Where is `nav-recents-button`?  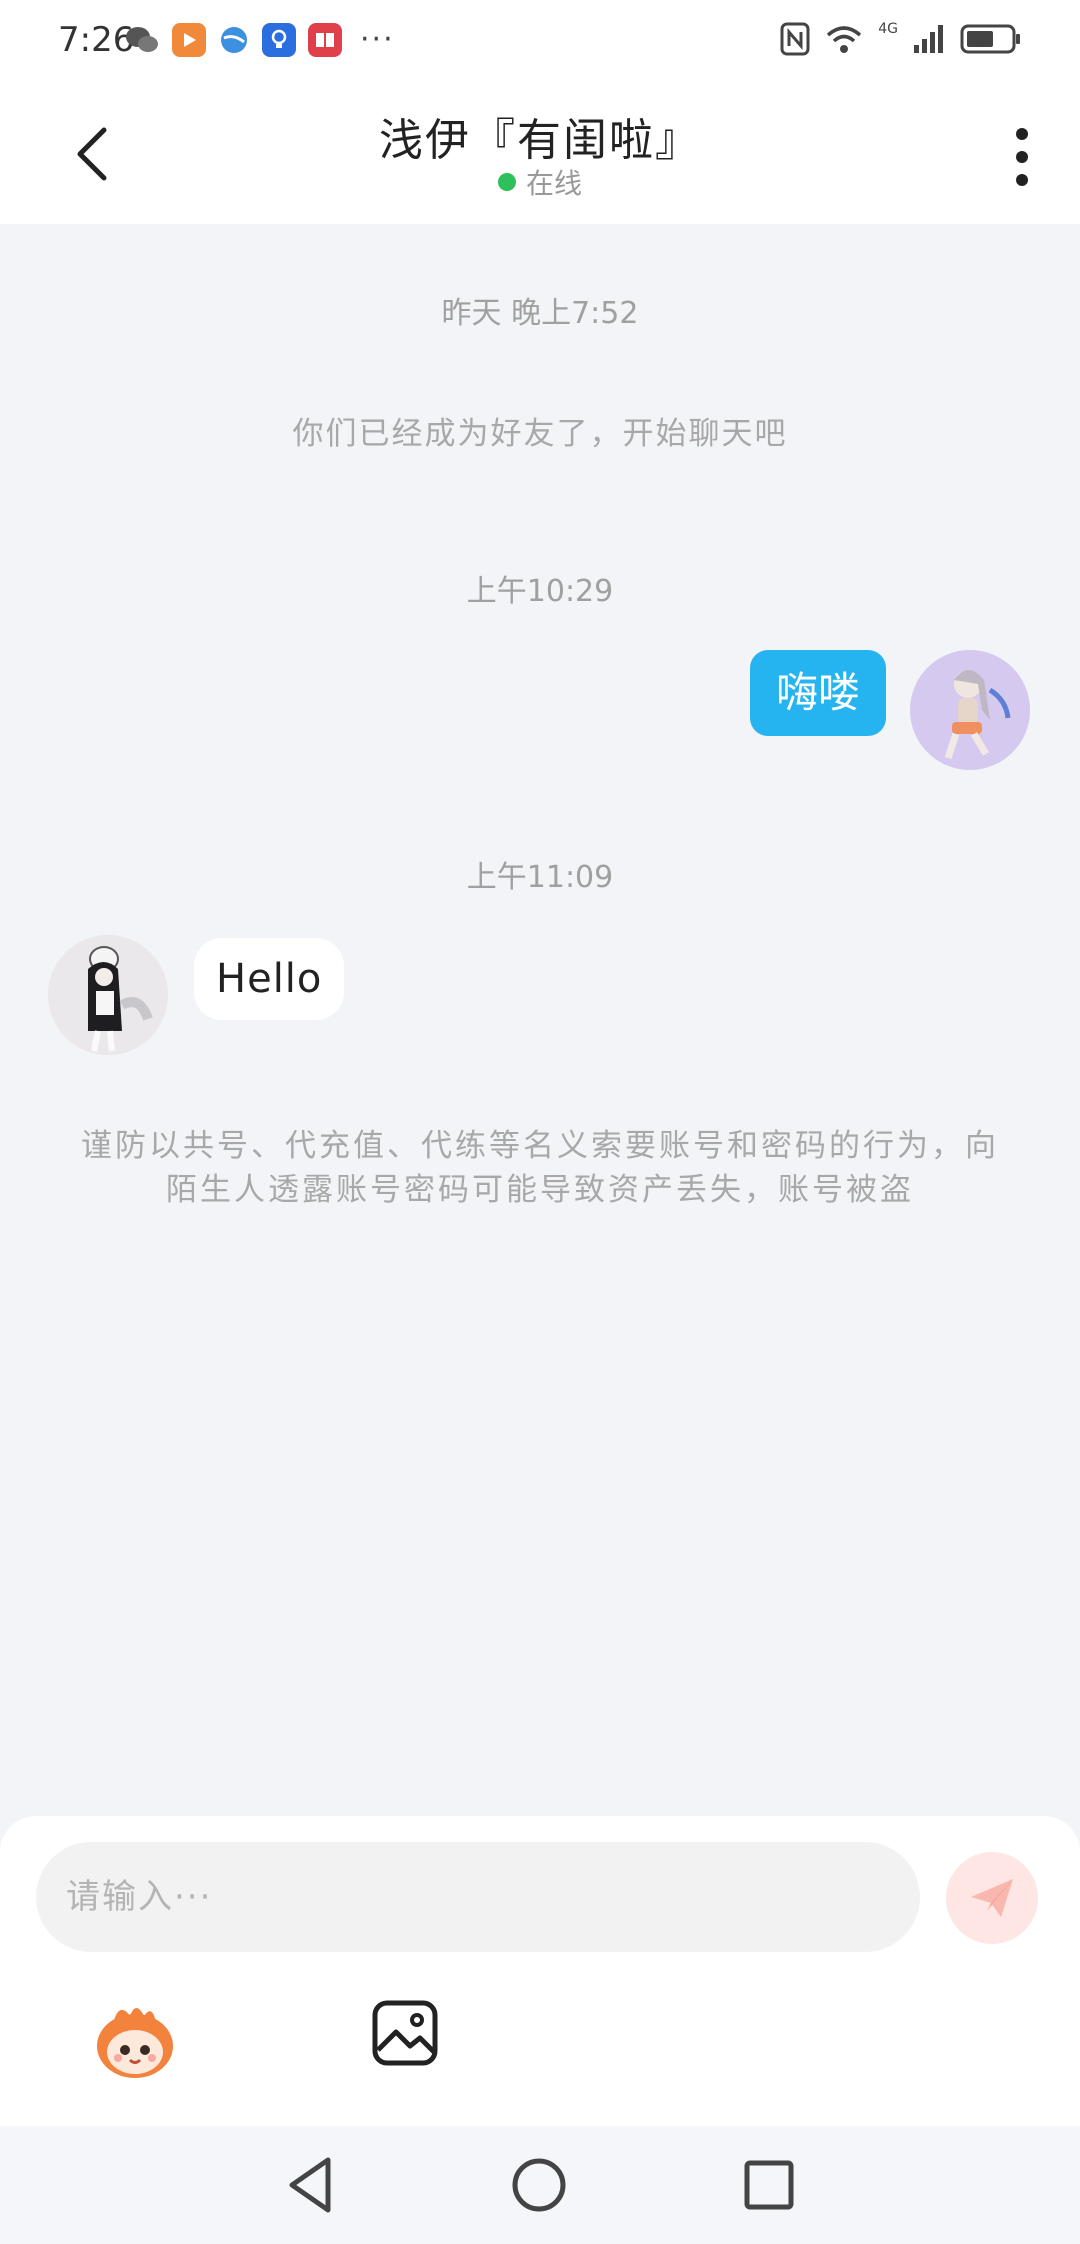
nav-recents-button is located at coordinates (769, 2185).